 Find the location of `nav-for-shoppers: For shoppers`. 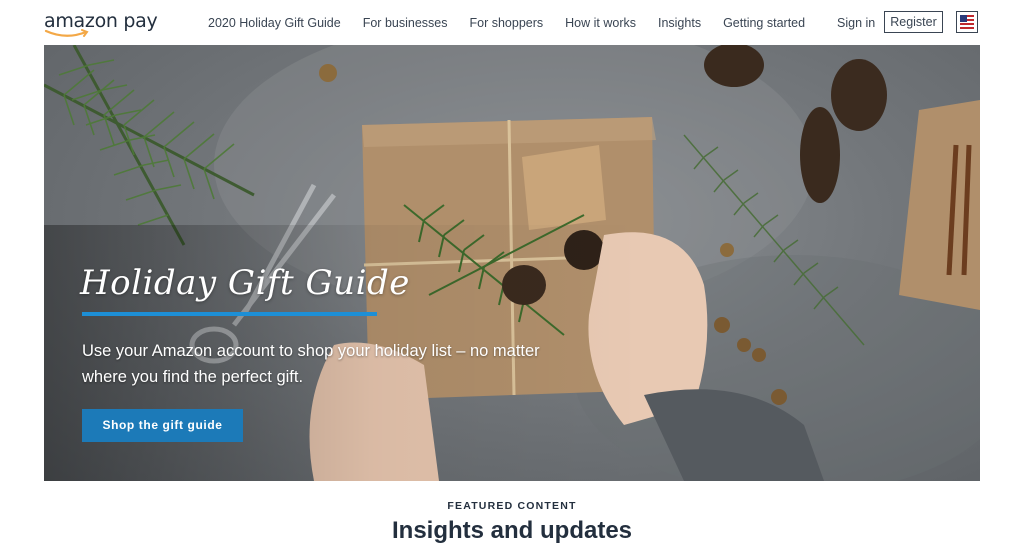

nav-for-shoppers: For shoppers is located at coordinates (506, 23).